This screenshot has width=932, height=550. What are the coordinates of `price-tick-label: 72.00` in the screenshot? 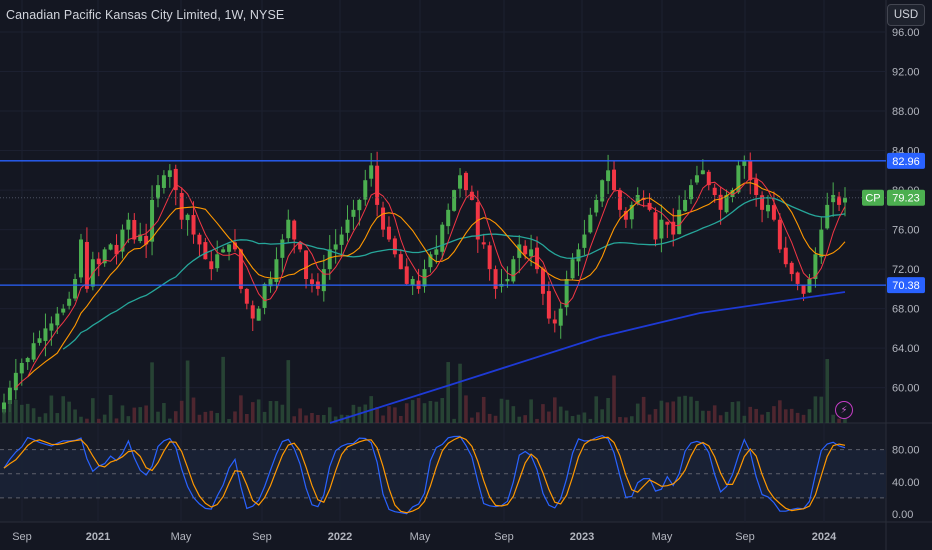 It's located at (906, 270).